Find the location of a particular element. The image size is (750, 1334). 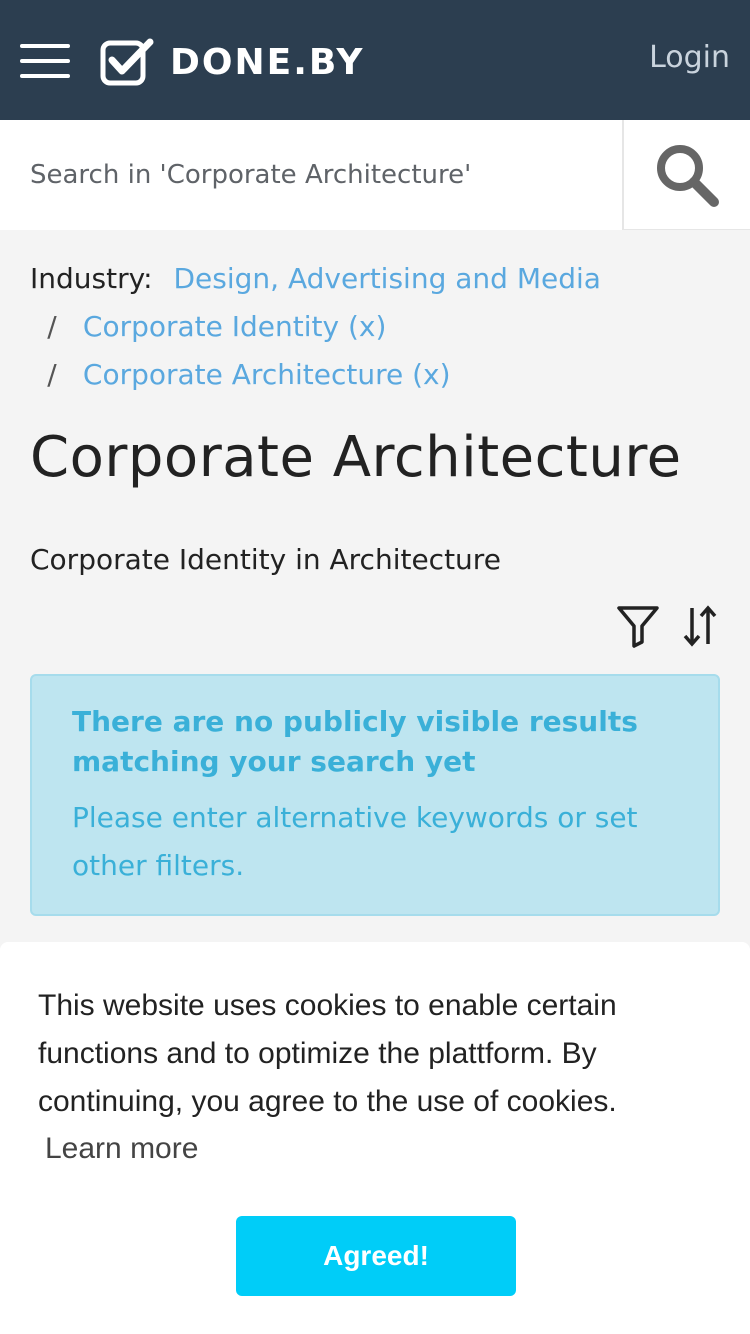

list-tools is located at coordinates (669, 626).